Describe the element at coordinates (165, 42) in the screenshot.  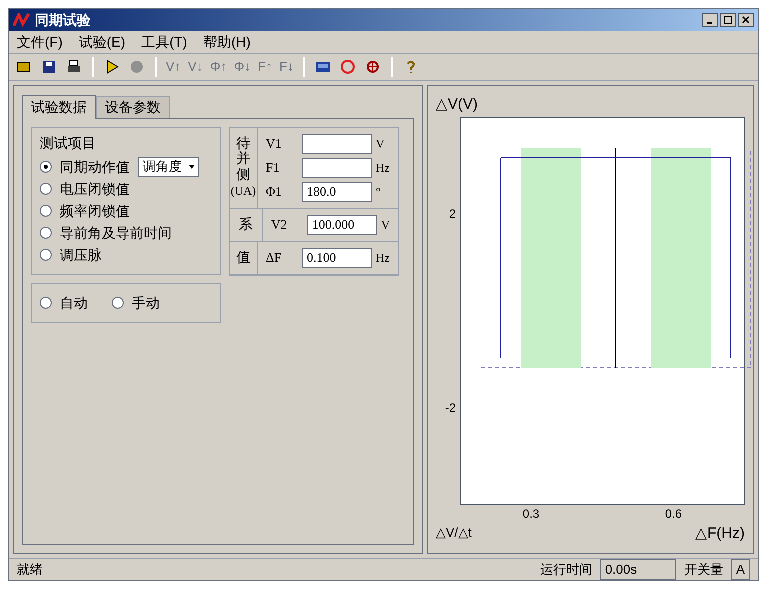
I see `menu-item: 工具(T)` at that location.